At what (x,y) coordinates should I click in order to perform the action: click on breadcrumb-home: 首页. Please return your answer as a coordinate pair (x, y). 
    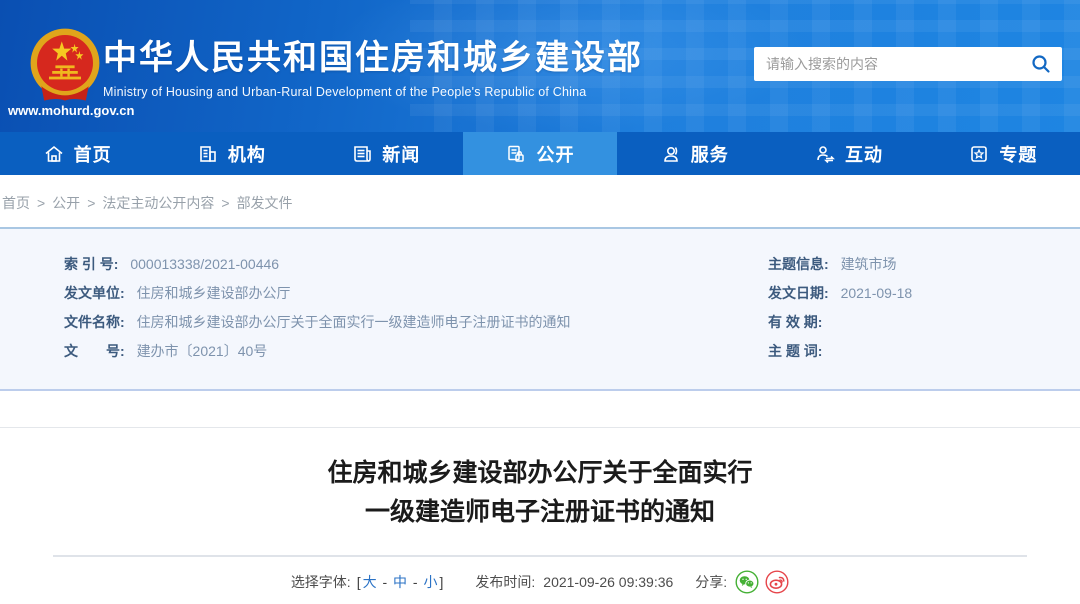
    Looking at the image, I should click on (16, 203).